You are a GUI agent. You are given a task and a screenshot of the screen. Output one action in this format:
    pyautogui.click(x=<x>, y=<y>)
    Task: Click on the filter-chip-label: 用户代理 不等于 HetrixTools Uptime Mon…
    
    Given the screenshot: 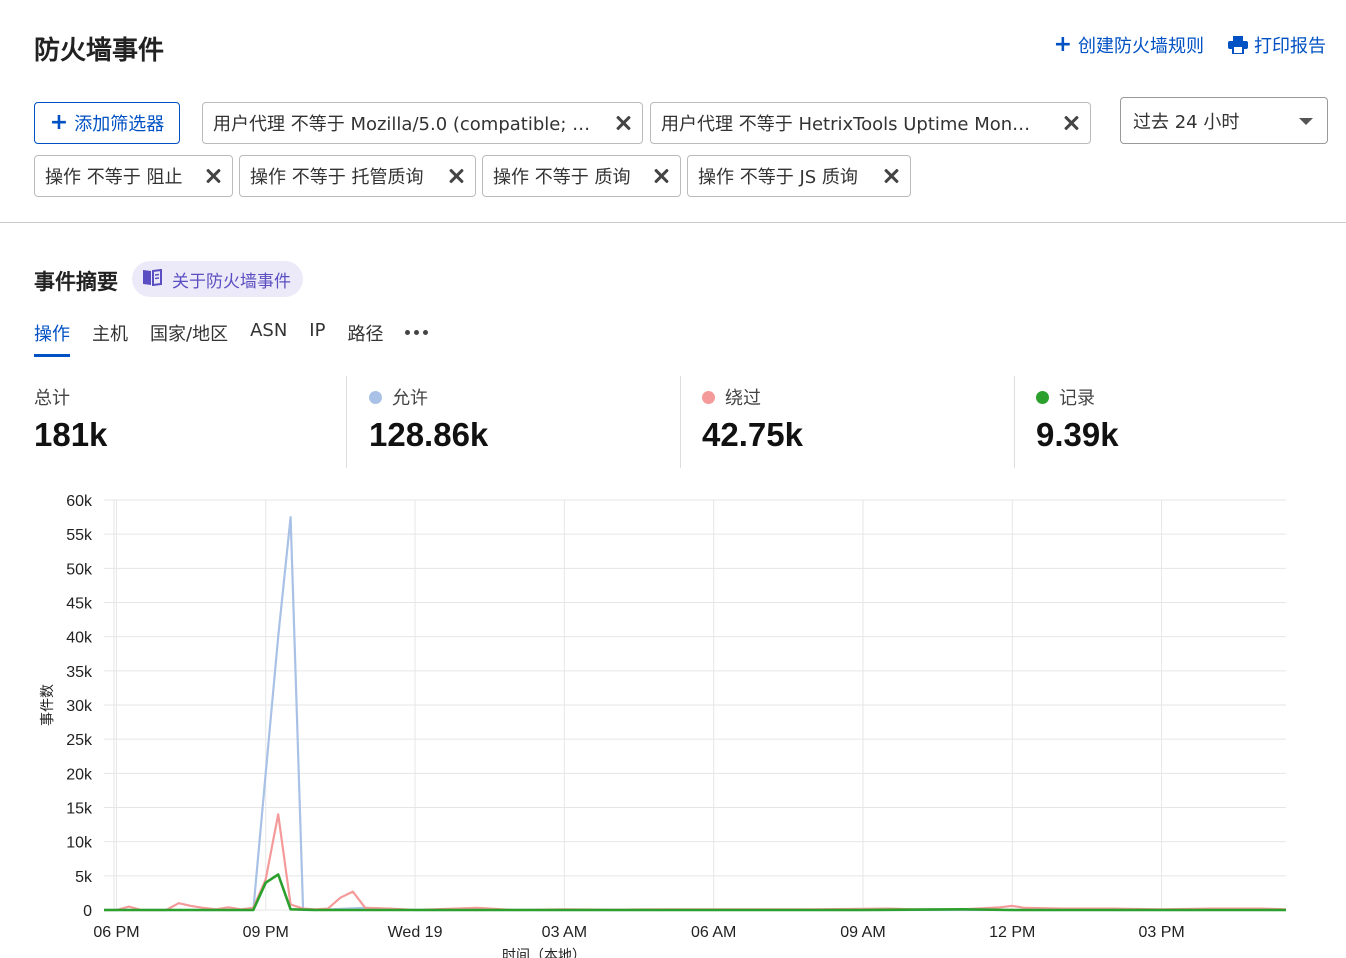 What is the action you would take?
    pyautogui.click(x=846, y=124)
    